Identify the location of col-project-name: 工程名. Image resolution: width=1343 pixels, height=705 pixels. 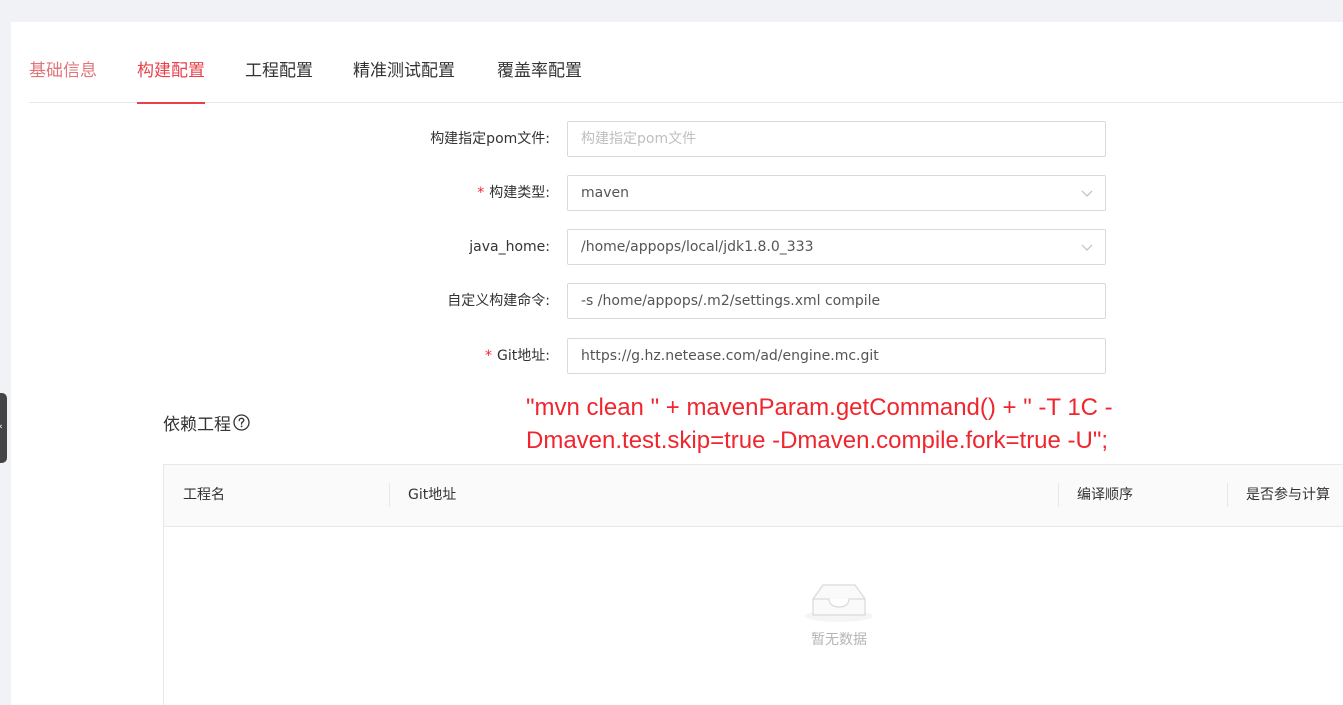
(204, 495).